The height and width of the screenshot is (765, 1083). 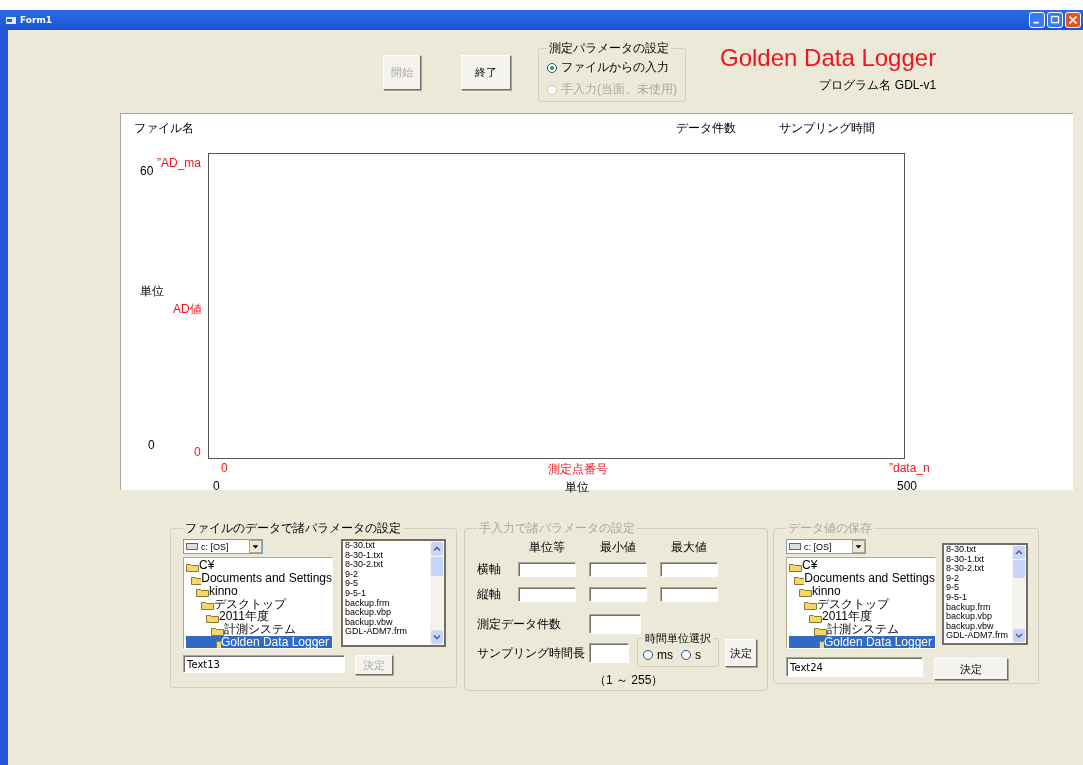 What do you see at coordinates (266, 578) in the screenshot?
I see `folder-item: Documents and Settings` at bounding box center [266, 578].